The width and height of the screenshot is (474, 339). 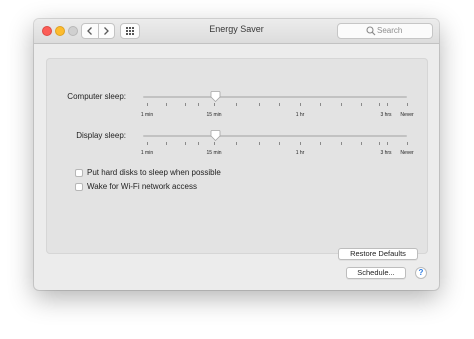 I want to click on chevron-left-icon, so click(x=89, y=31).